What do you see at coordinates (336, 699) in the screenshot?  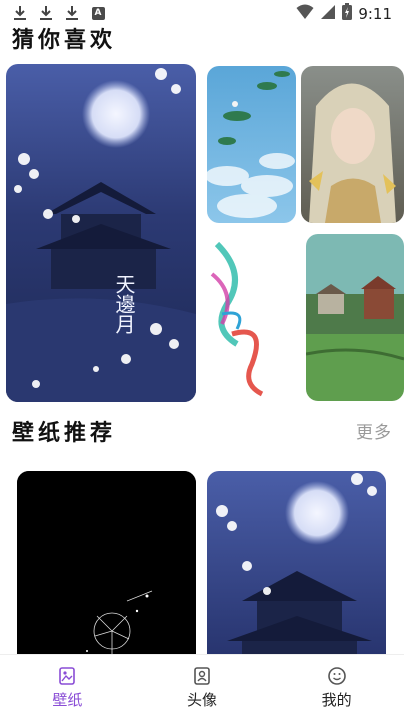 I see `nav-label-mine: 我的` at bounding box center [336, 699].